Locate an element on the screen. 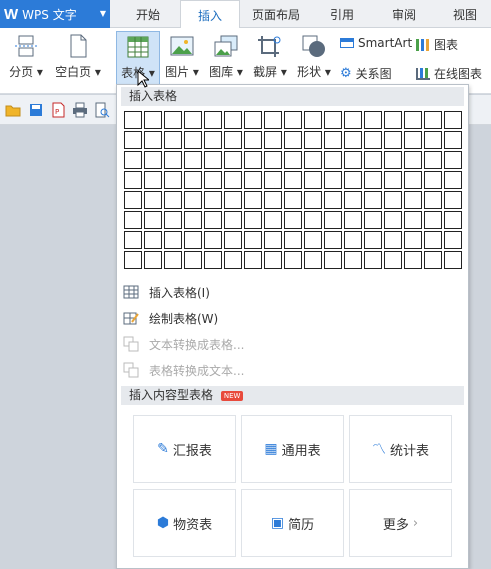  gallery-button: 图库 ▾ is located at coordinates (226, 57).